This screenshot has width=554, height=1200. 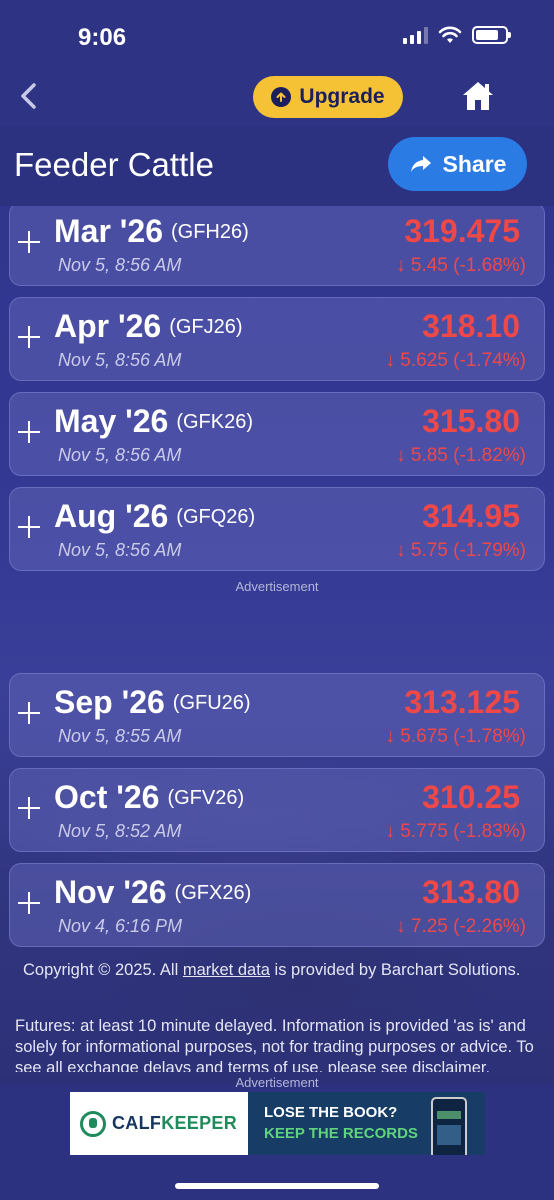 What do you see at coordinates (455, 831) in the screenshot?
I see `price-change: ↓ 5.775 (-1.83%)` at bounding box center [455, 831].